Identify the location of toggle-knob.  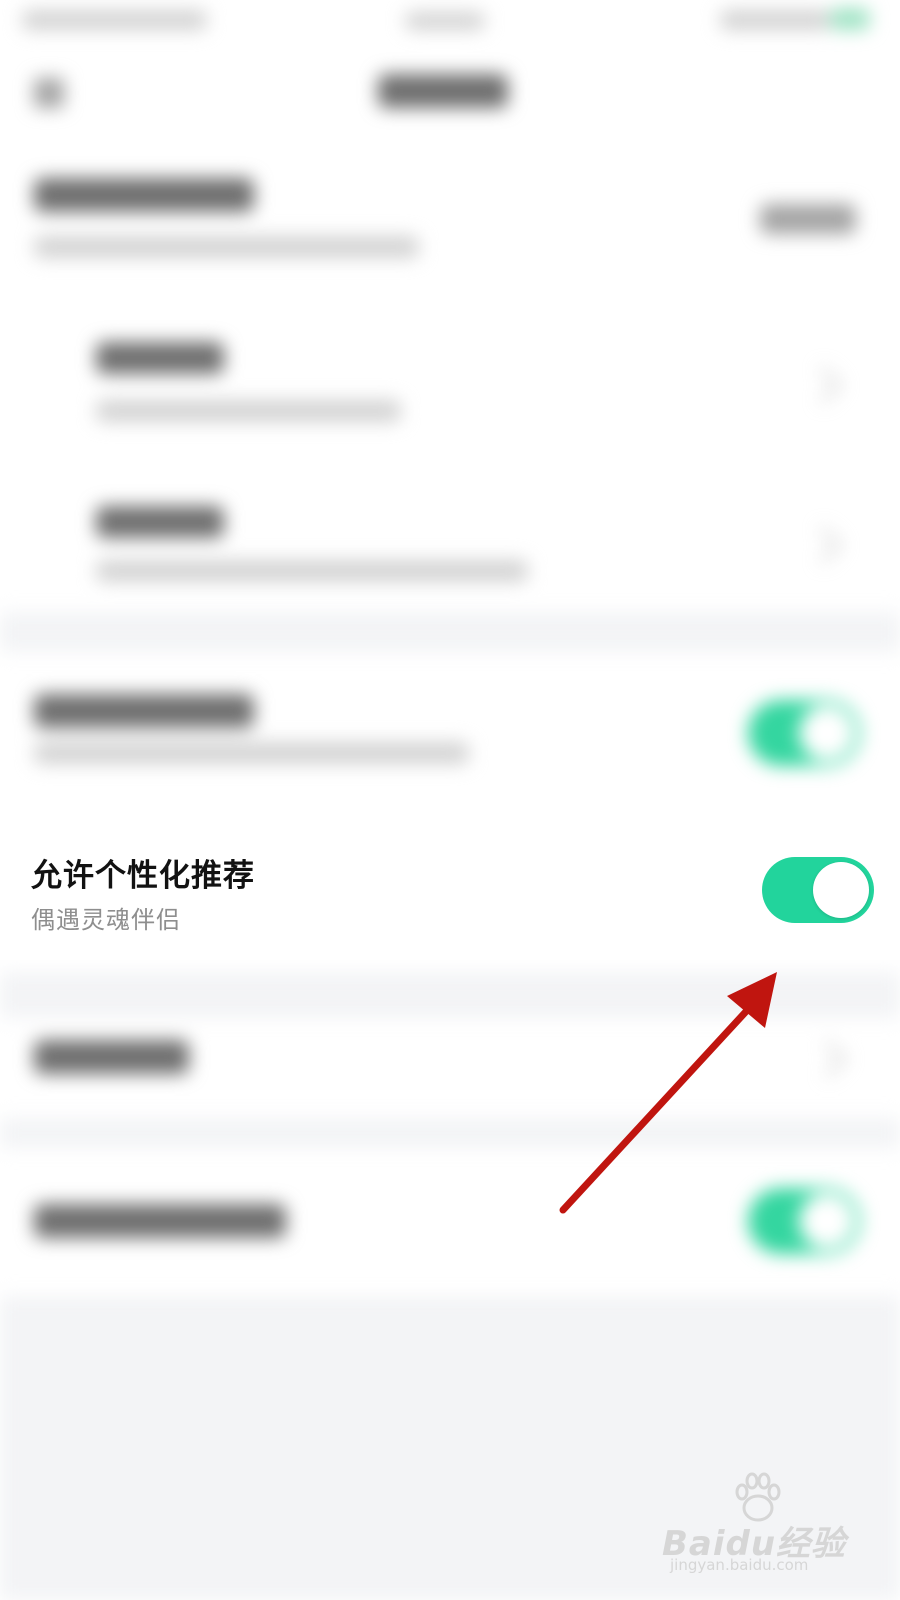
(841, 890).